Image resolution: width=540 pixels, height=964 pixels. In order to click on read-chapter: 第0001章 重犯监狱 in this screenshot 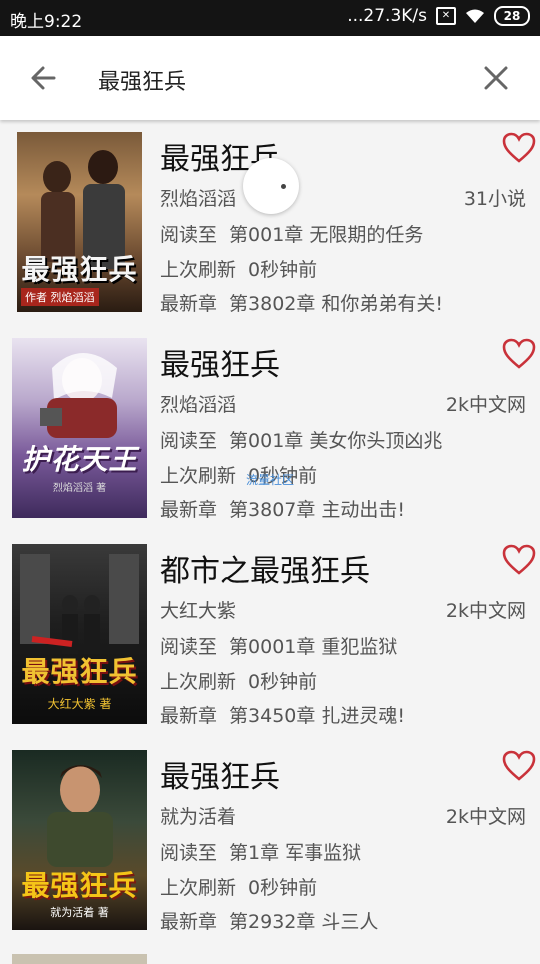, I will do `click(313, 647)`.